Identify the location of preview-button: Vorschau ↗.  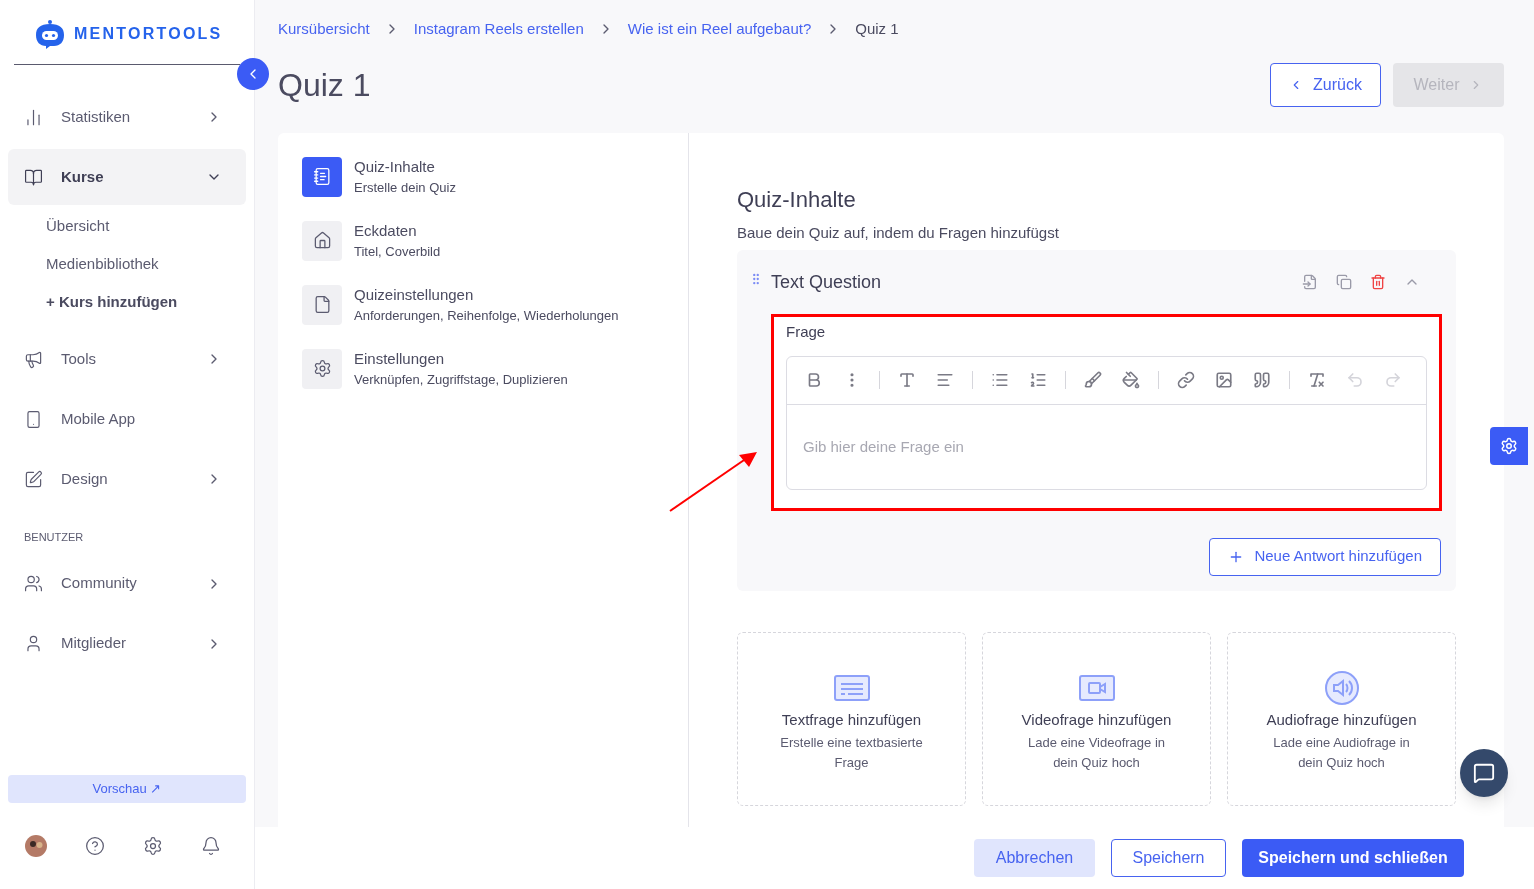
(127, 789).